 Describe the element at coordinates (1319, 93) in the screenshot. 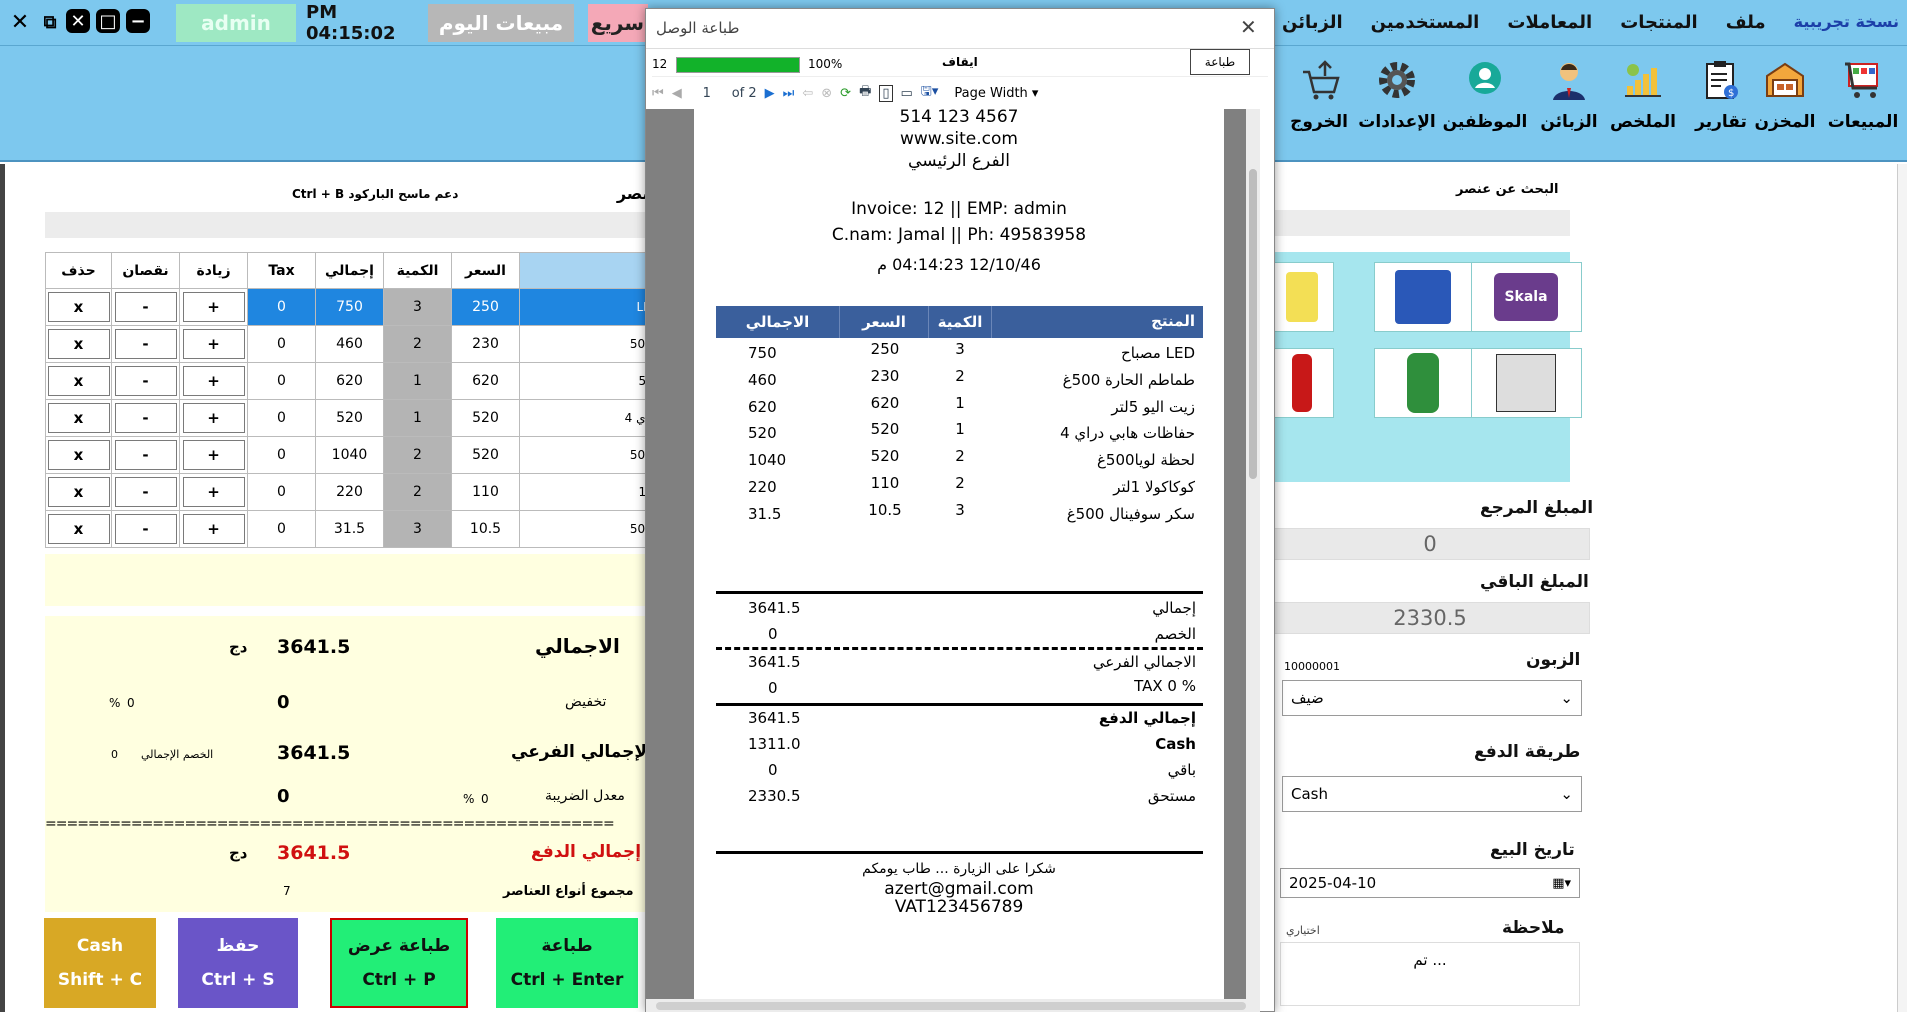

I see `exit-tool: الخروج` at that location.